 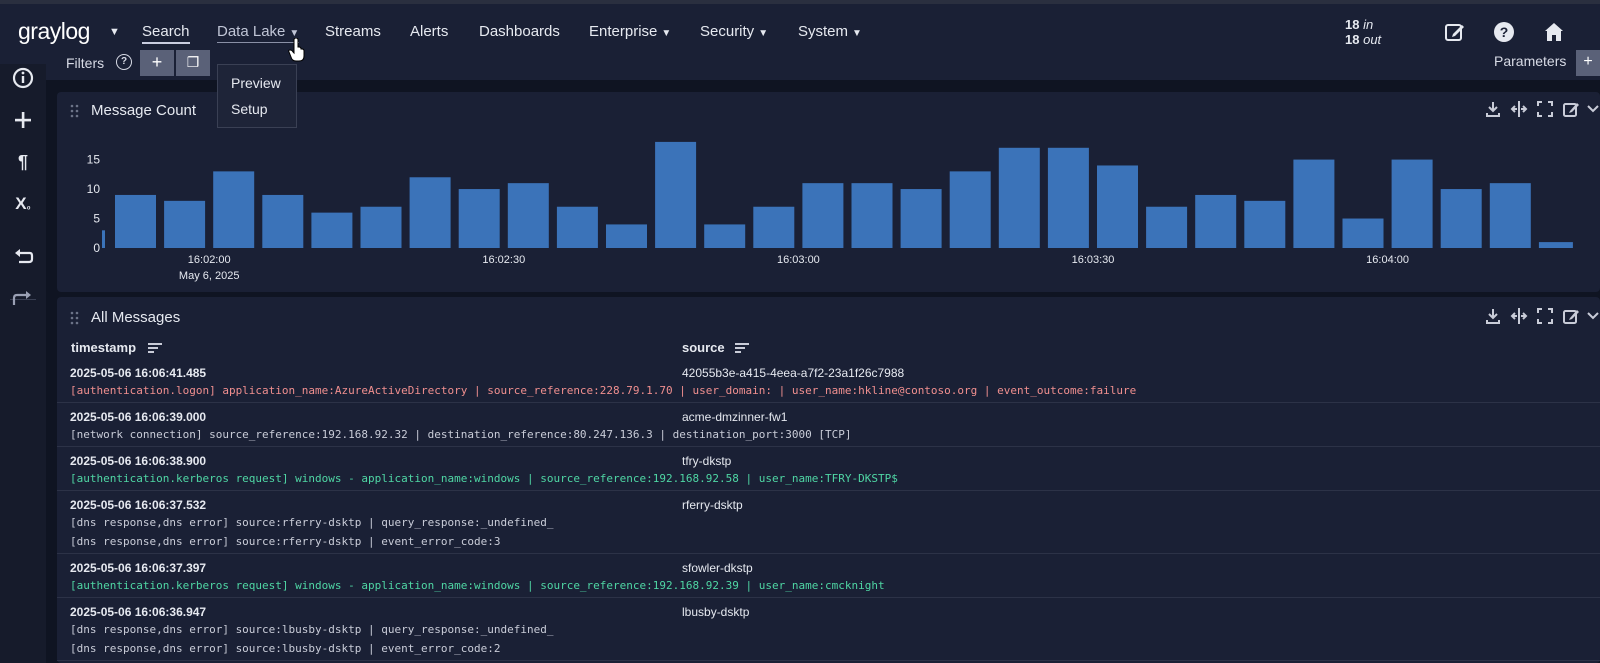 What do you see at coordinates (793, 373) in the screenshot?
I see `message-source: 42055b3e-a415-4eea-a7f2-23a1f26c7988` at bounding box center [793, 373].